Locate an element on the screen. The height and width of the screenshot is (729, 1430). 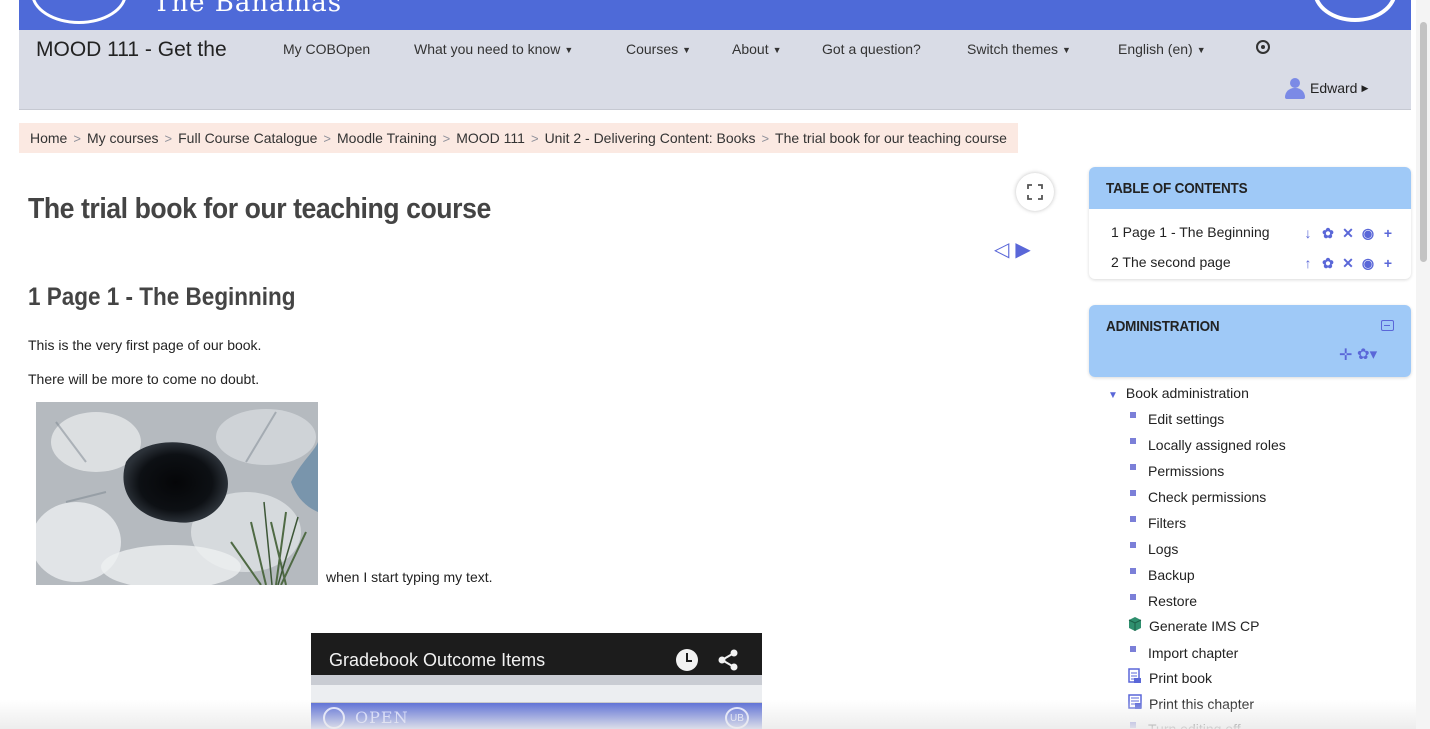
tree-label: Generate IMS CP is located at coordinates (1204, 626).